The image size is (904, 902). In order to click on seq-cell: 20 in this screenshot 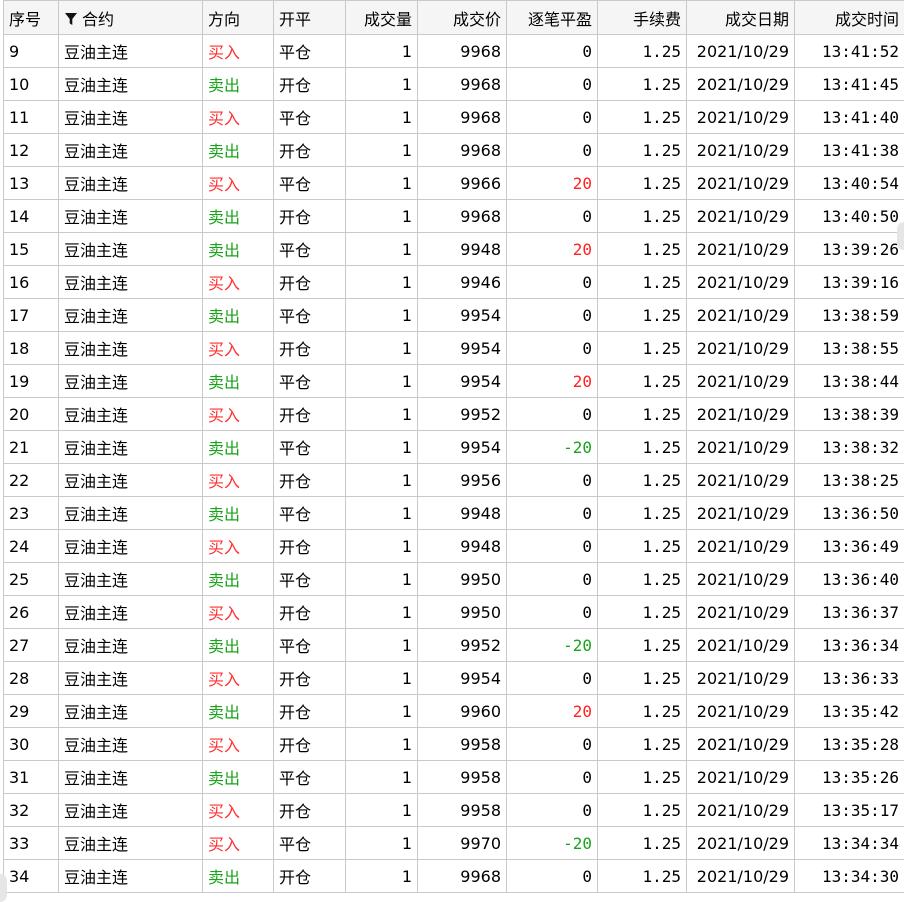, I will do `click(31, 414)`.